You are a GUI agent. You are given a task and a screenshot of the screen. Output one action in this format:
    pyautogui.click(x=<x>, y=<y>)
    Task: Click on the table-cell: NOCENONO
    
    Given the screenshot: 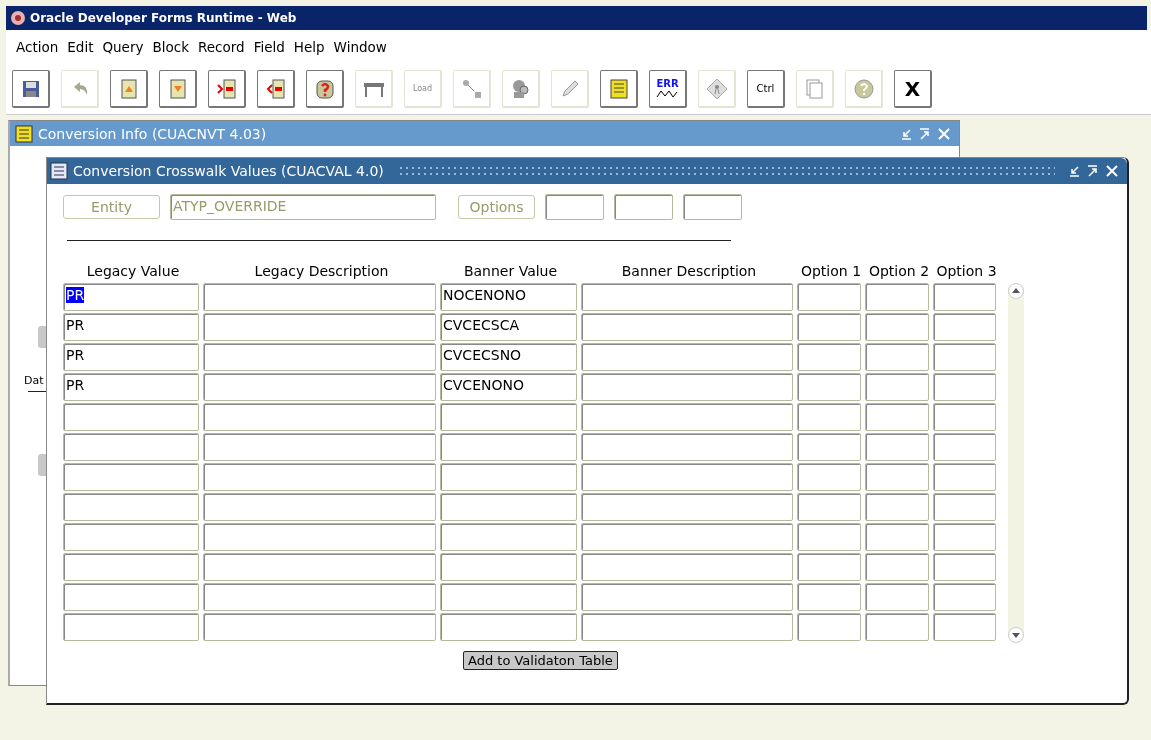 What is the action you would take?
    pyautogui.click(x=508, y=297)
    